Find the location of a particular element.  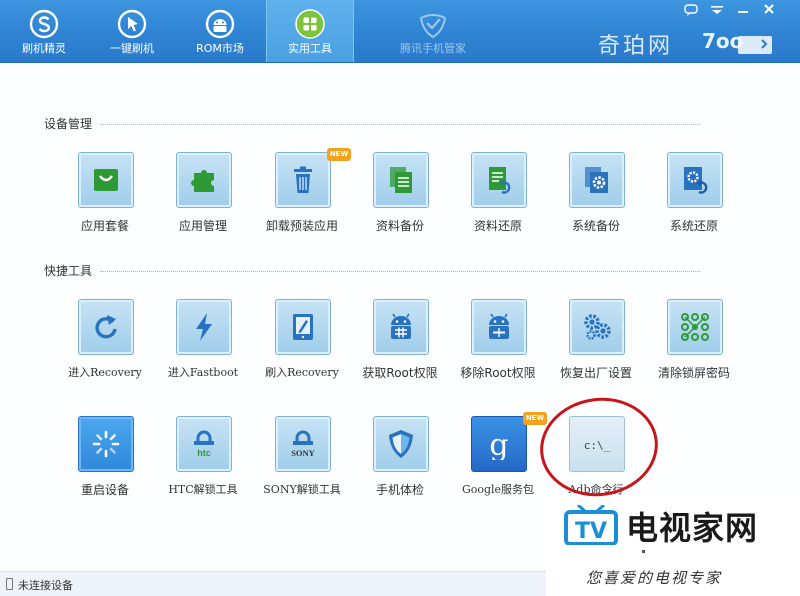

tv-logo-text: TV is located at coordinates (591, 531).